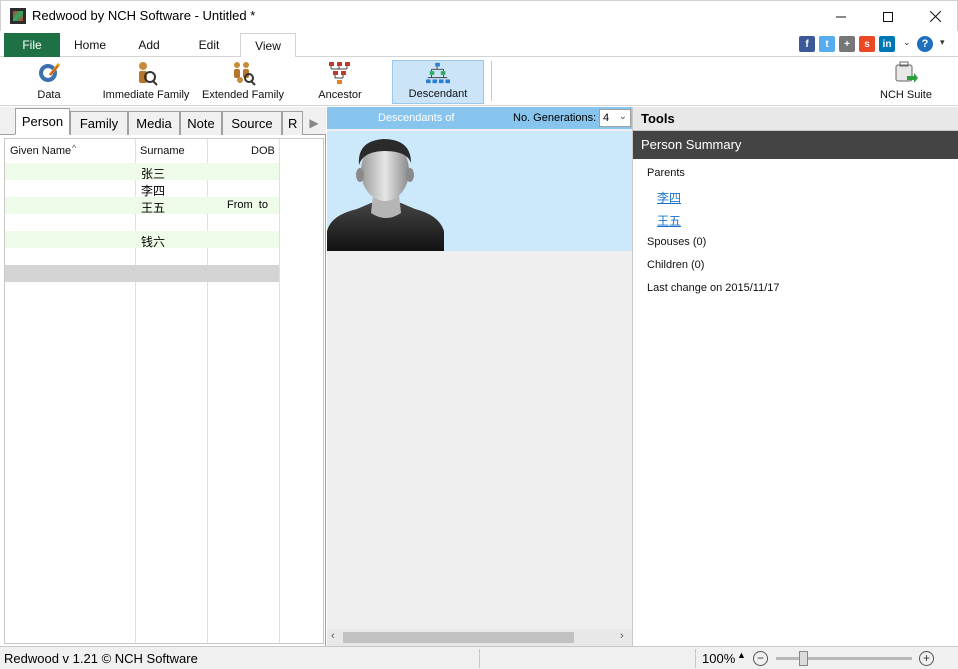  Describe the element at coordinates (340, 95) in the screenshot. I see `ancestor-label: Ancestor` at that location.